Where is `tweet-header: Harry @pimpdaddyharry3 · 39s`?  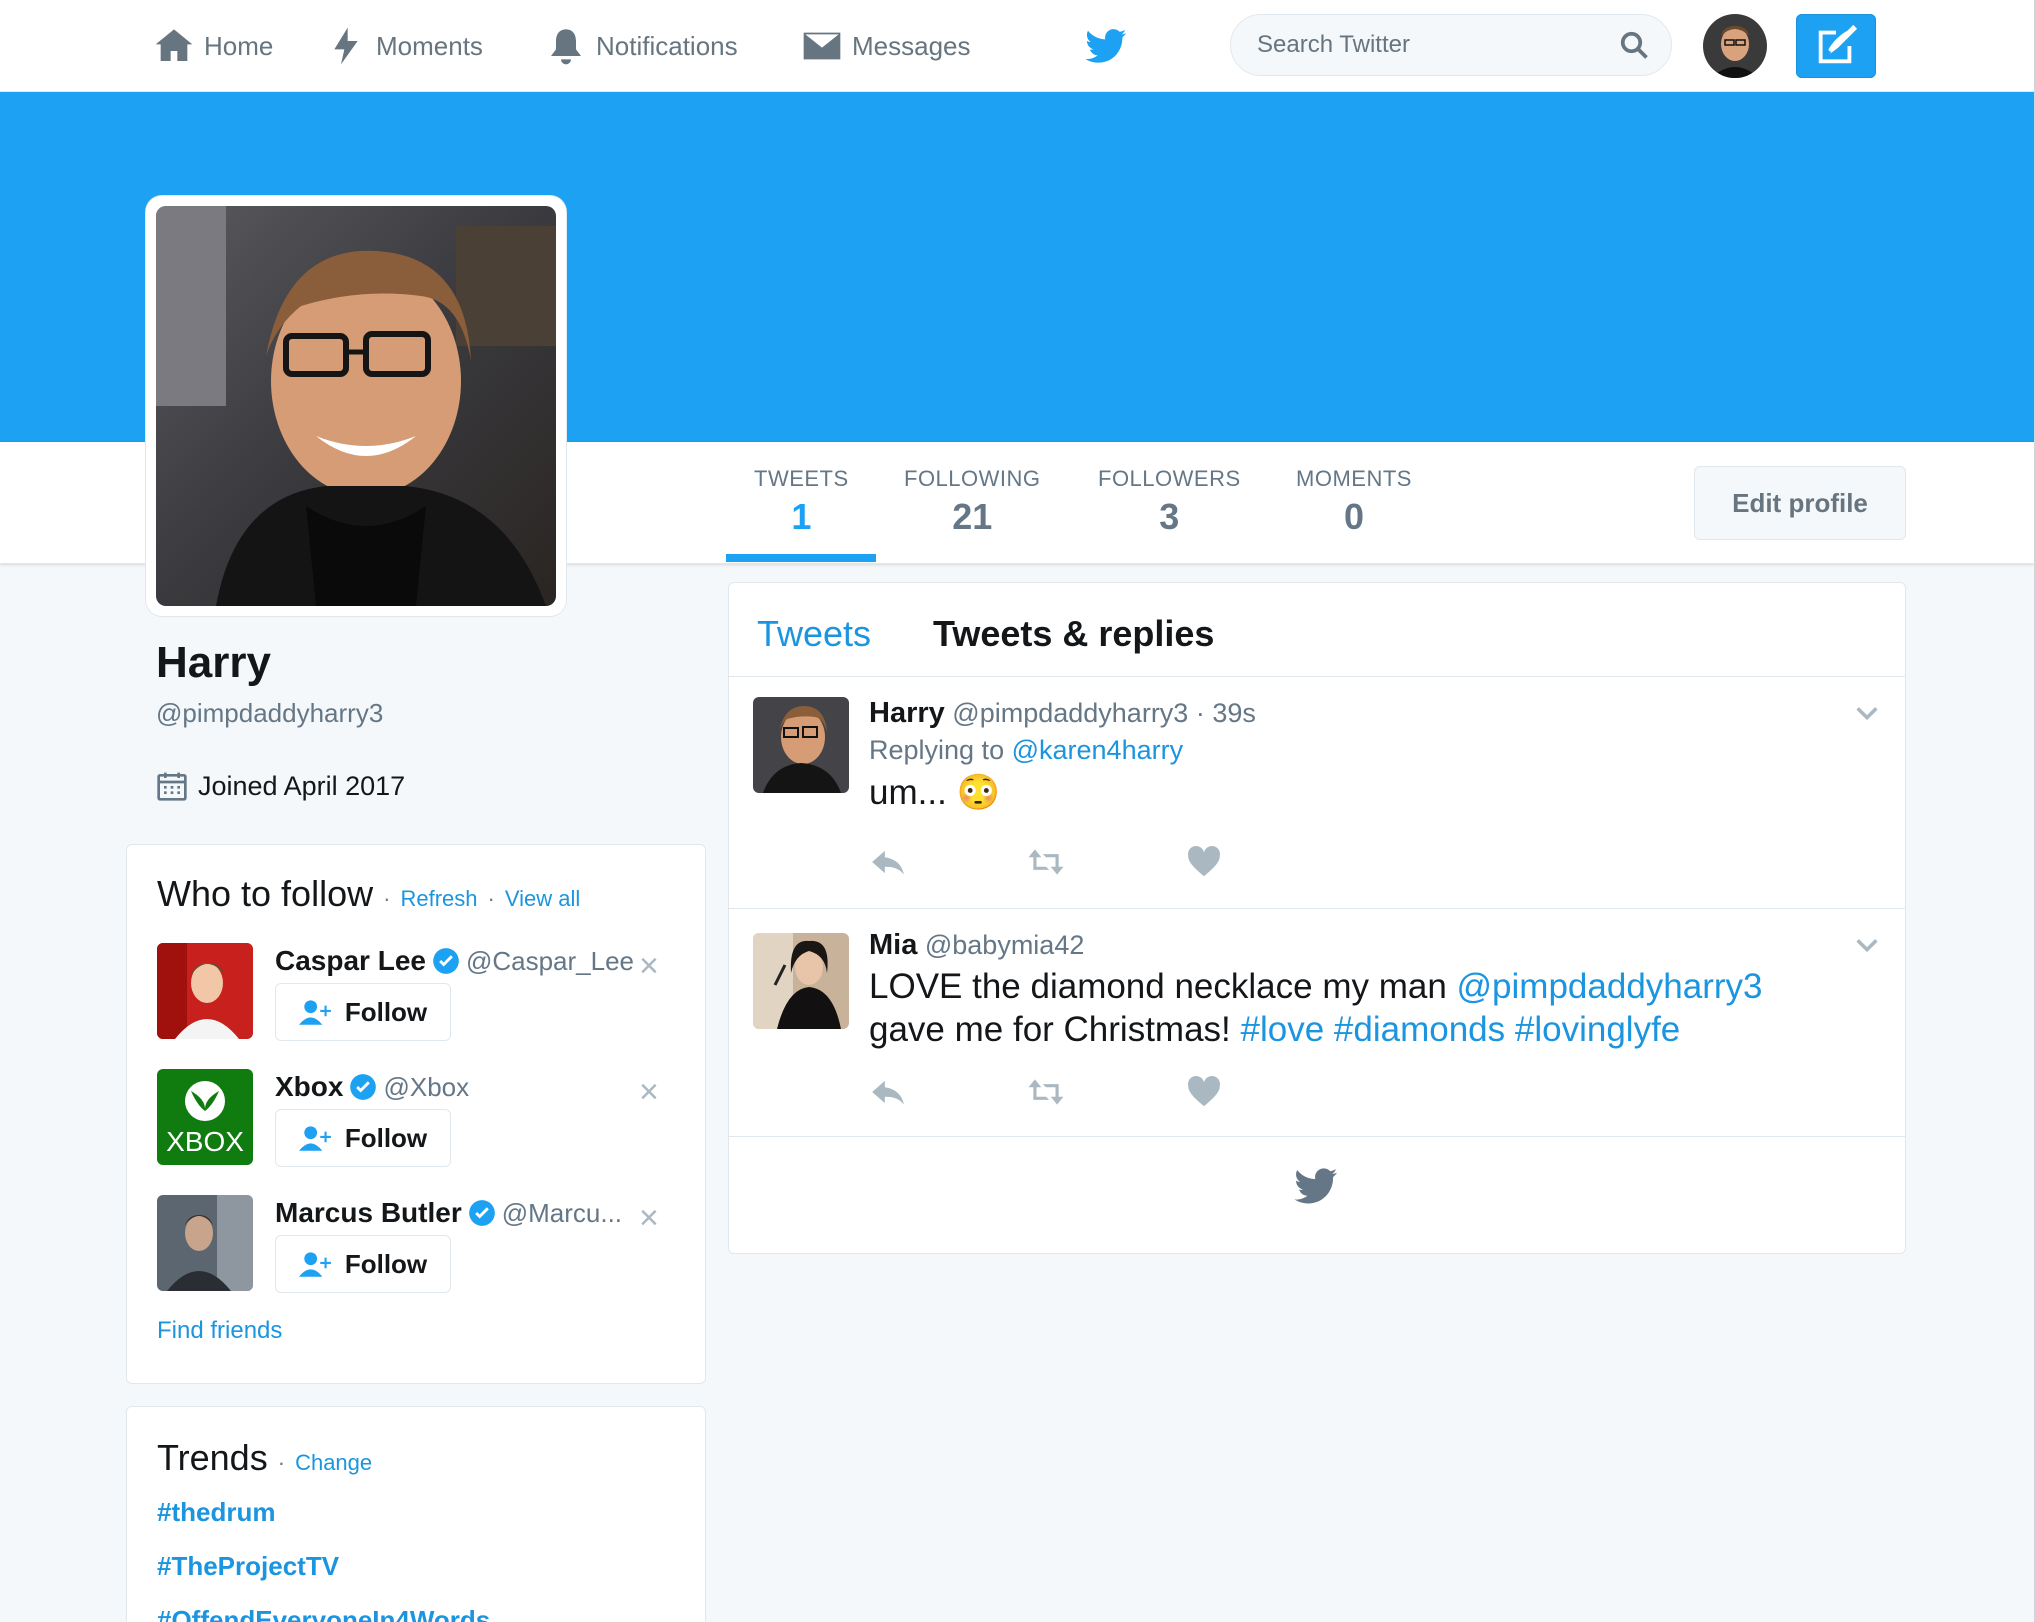
tweet-header: Harry @pimpdaddyharry3 · 39s is located at coordinates (1062, 713).